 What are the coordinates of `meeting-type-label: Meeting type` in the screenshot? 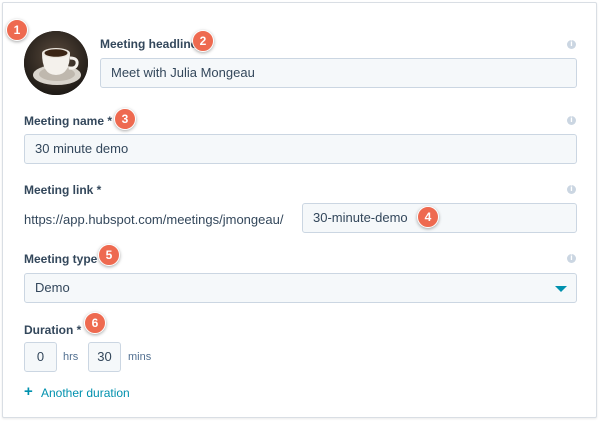 It's located at (61, 259).